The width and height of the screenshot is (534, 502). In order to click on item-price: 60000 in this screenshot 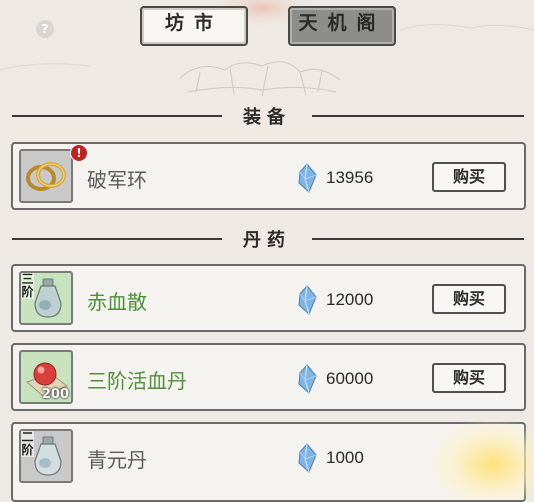, I will do `click(350, 378)`.